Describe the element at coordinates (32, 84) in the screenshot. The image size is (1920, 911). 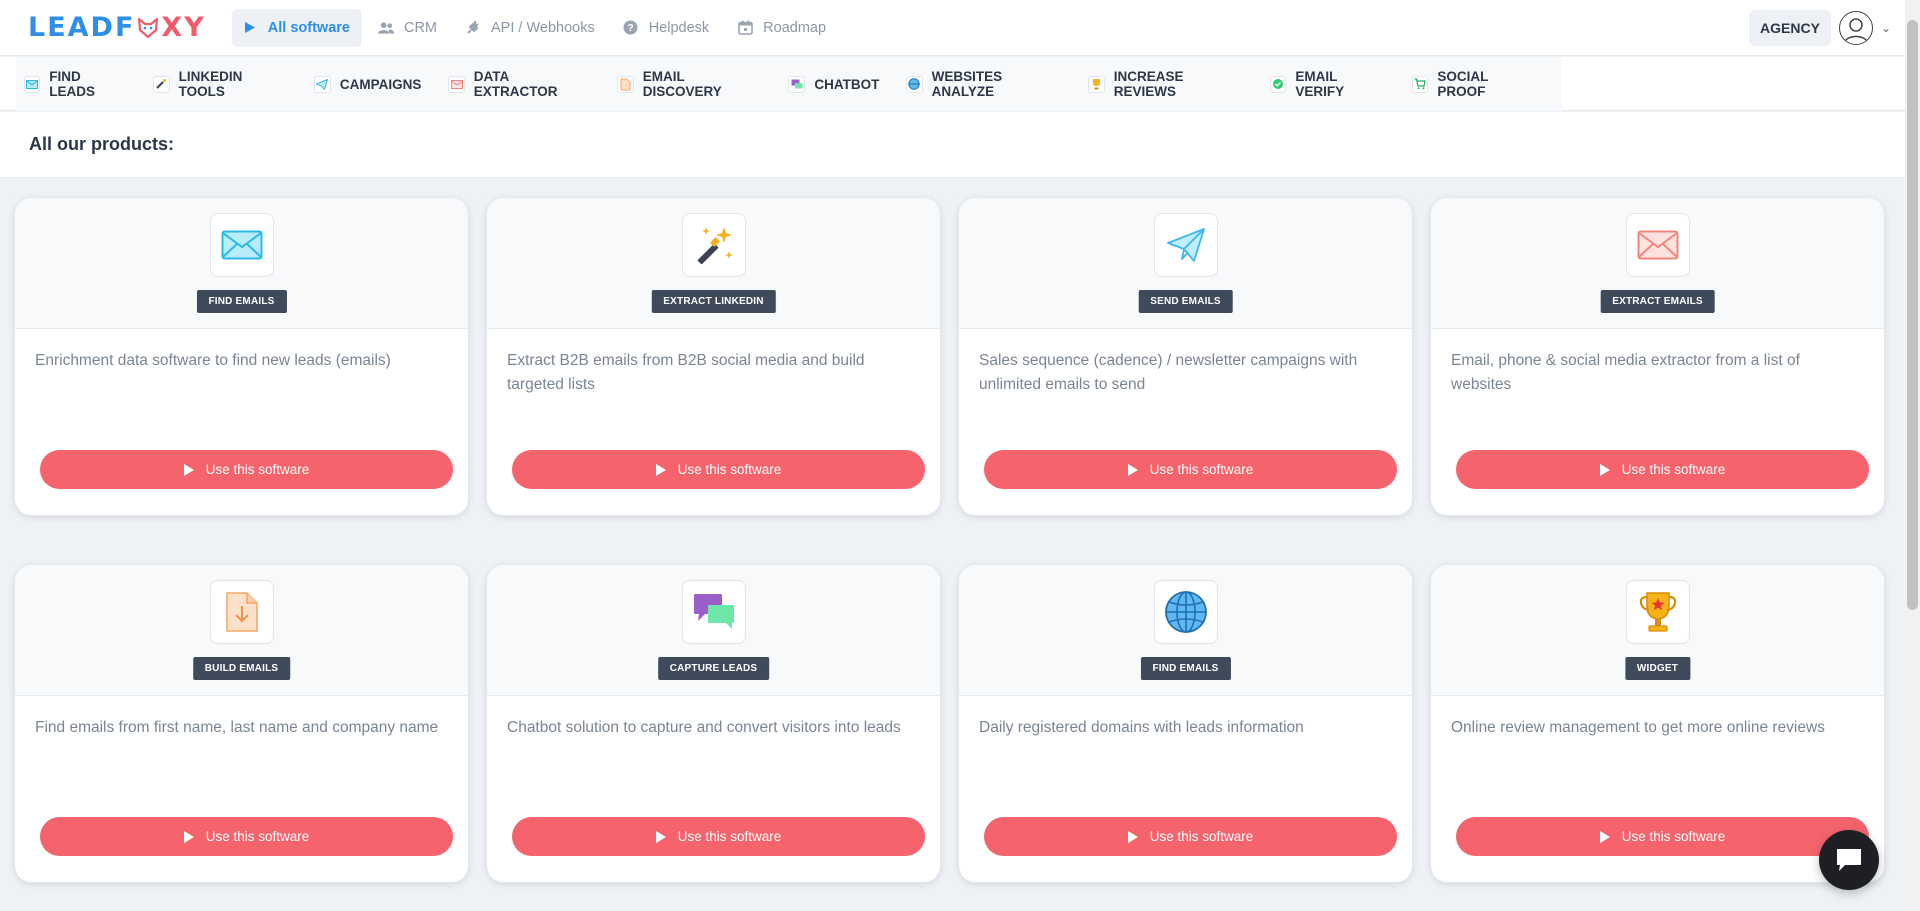
I see `email-icon` at that location.